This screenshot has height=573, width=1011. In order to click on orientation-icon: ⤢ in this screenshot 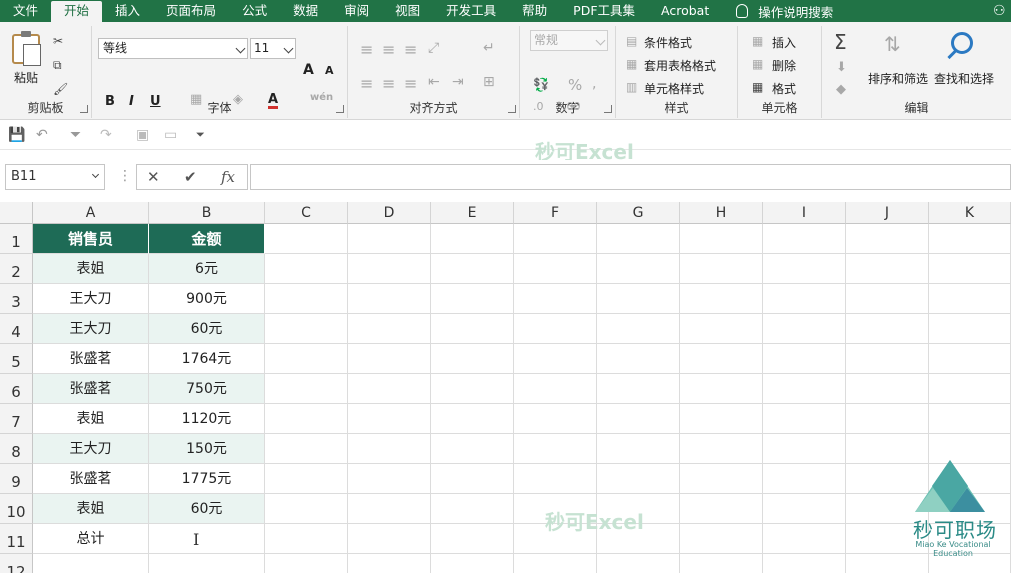, I will do `click(433, 48)`.